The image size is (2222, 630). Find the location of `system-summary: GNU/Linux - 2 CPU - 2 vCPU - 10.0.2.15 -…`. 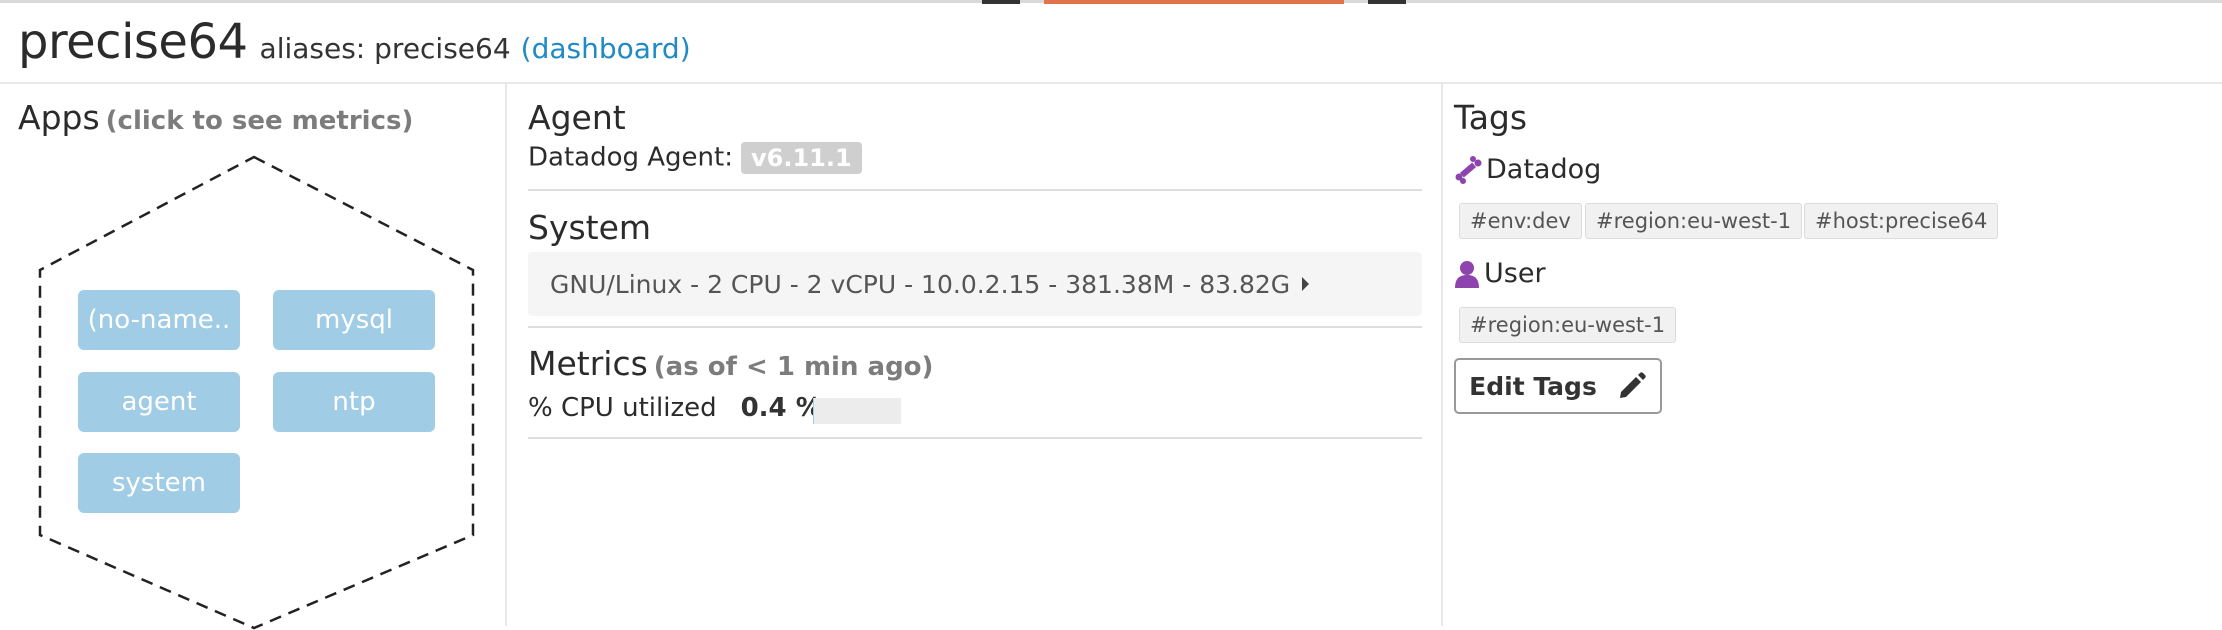

system-summary: GNU/Linux - 2 CPU - 2 vCPU - 10.0.2.15 -… is located at coordinates (920, 284).